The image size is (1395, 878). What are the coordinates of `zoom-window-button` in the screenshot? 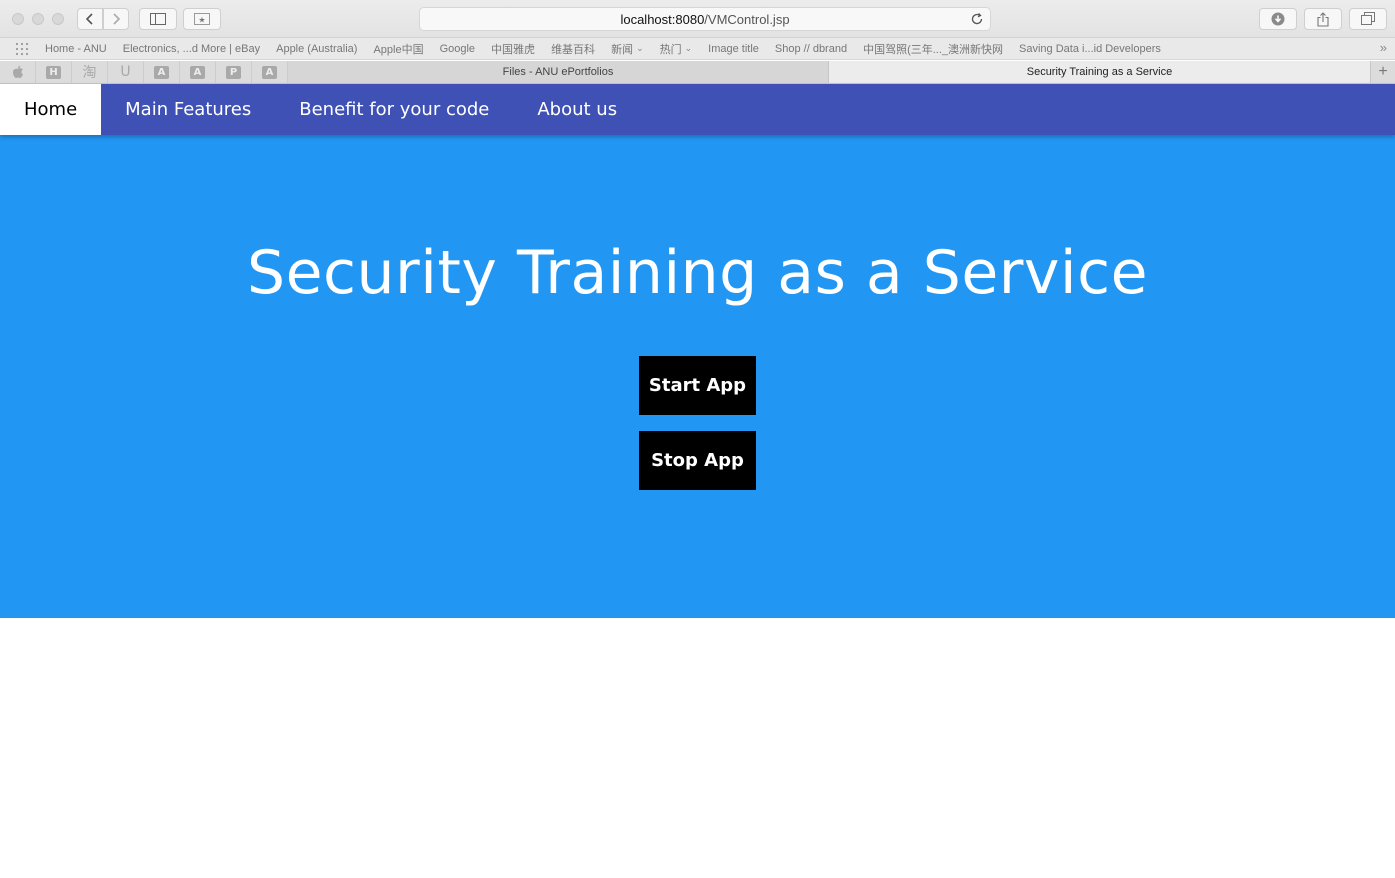 It's located at (58, 19).